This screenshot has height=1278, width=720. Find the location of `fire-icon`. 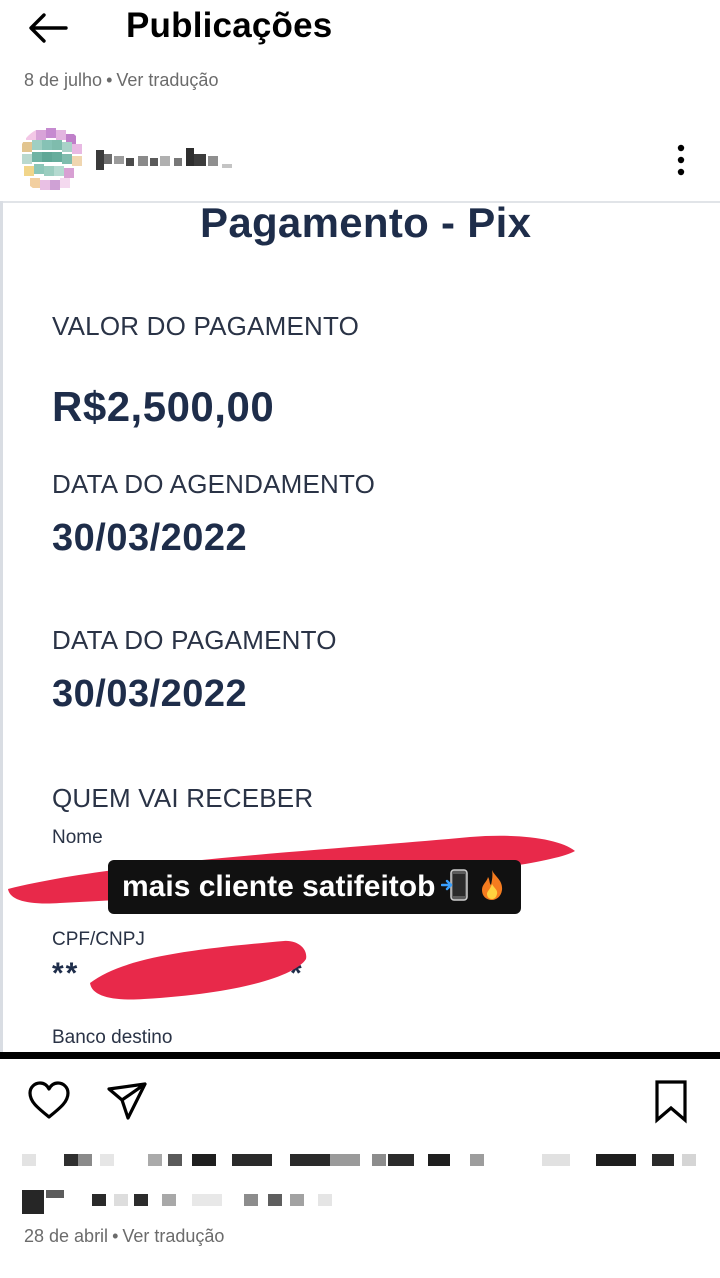

fire-icon is located at coordinates (492, 887).